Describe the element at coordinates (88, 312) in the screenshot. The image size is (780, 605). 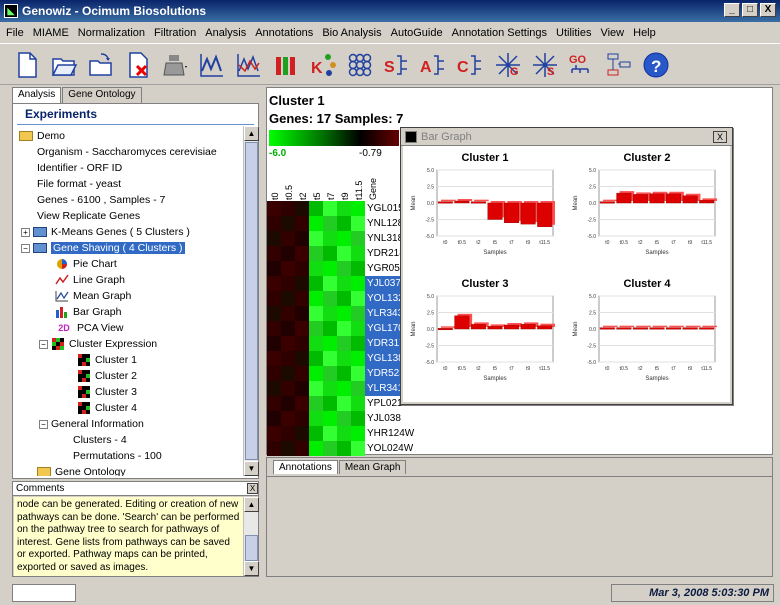
I see `tree-node-bar-graph: Bar Graph` at that location.